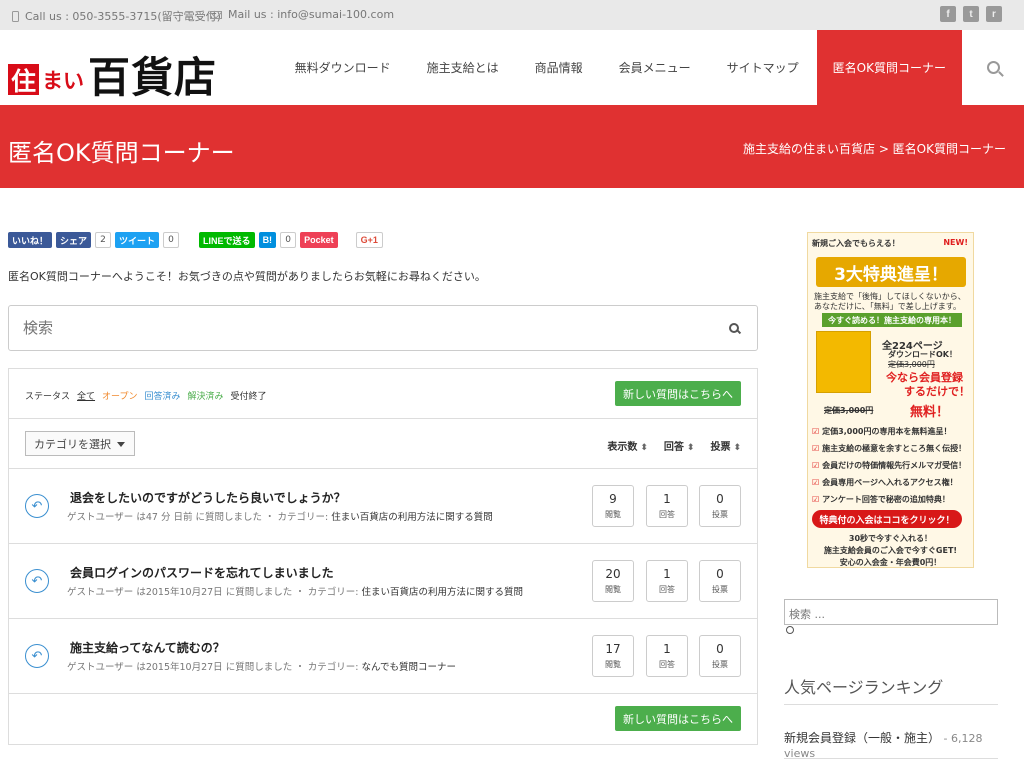 Image resolution: width=1024 pixels, height=760 pixels. What do you see at coordinates (348, 328) in the screenshot?
I see `question-search-input` at bounding box center [348, 328].